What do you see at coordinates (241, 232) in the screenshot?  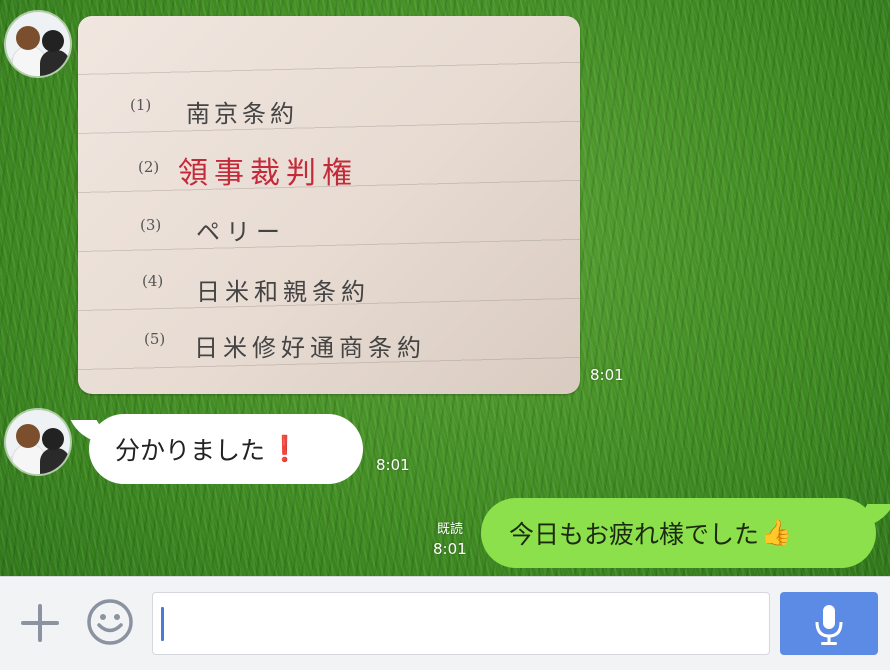 I see `note-line: ペリー` at bounding box center [241, 232].